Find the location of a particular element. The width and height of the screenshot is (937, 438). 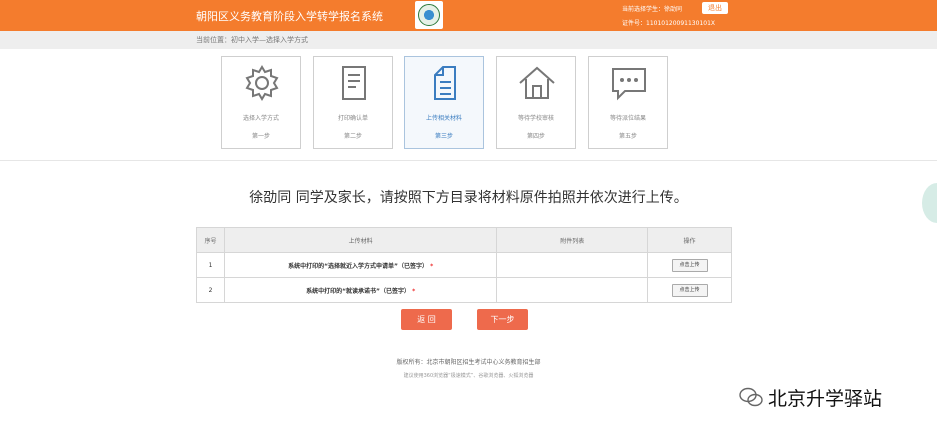

column-header-attachments: 附件列表 is located at coordinates (572, 240).